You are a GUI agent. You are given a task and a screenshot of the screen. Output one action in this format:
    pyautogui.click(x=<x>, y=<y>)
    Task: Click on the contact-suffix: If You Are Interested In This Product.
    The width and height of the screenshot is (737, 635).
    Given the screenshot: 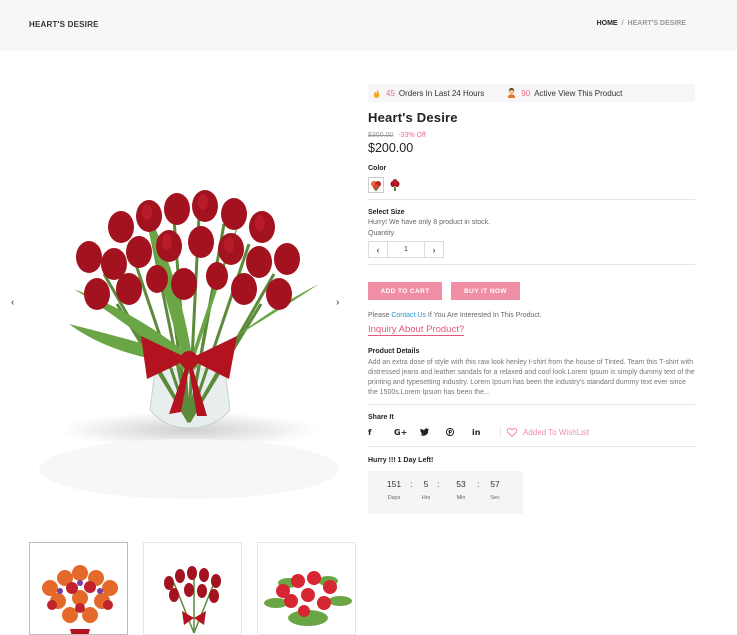 What is the action you would take?
    pyautogui.click(x=483, y=315)
    